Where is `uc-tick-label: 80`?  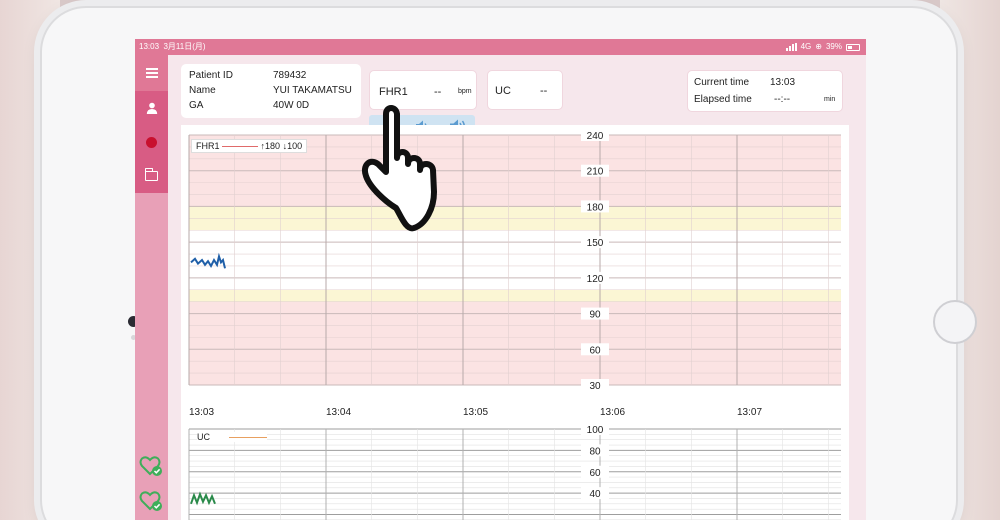 uc-tick-label: 80 is located at coordinates (595, 451).